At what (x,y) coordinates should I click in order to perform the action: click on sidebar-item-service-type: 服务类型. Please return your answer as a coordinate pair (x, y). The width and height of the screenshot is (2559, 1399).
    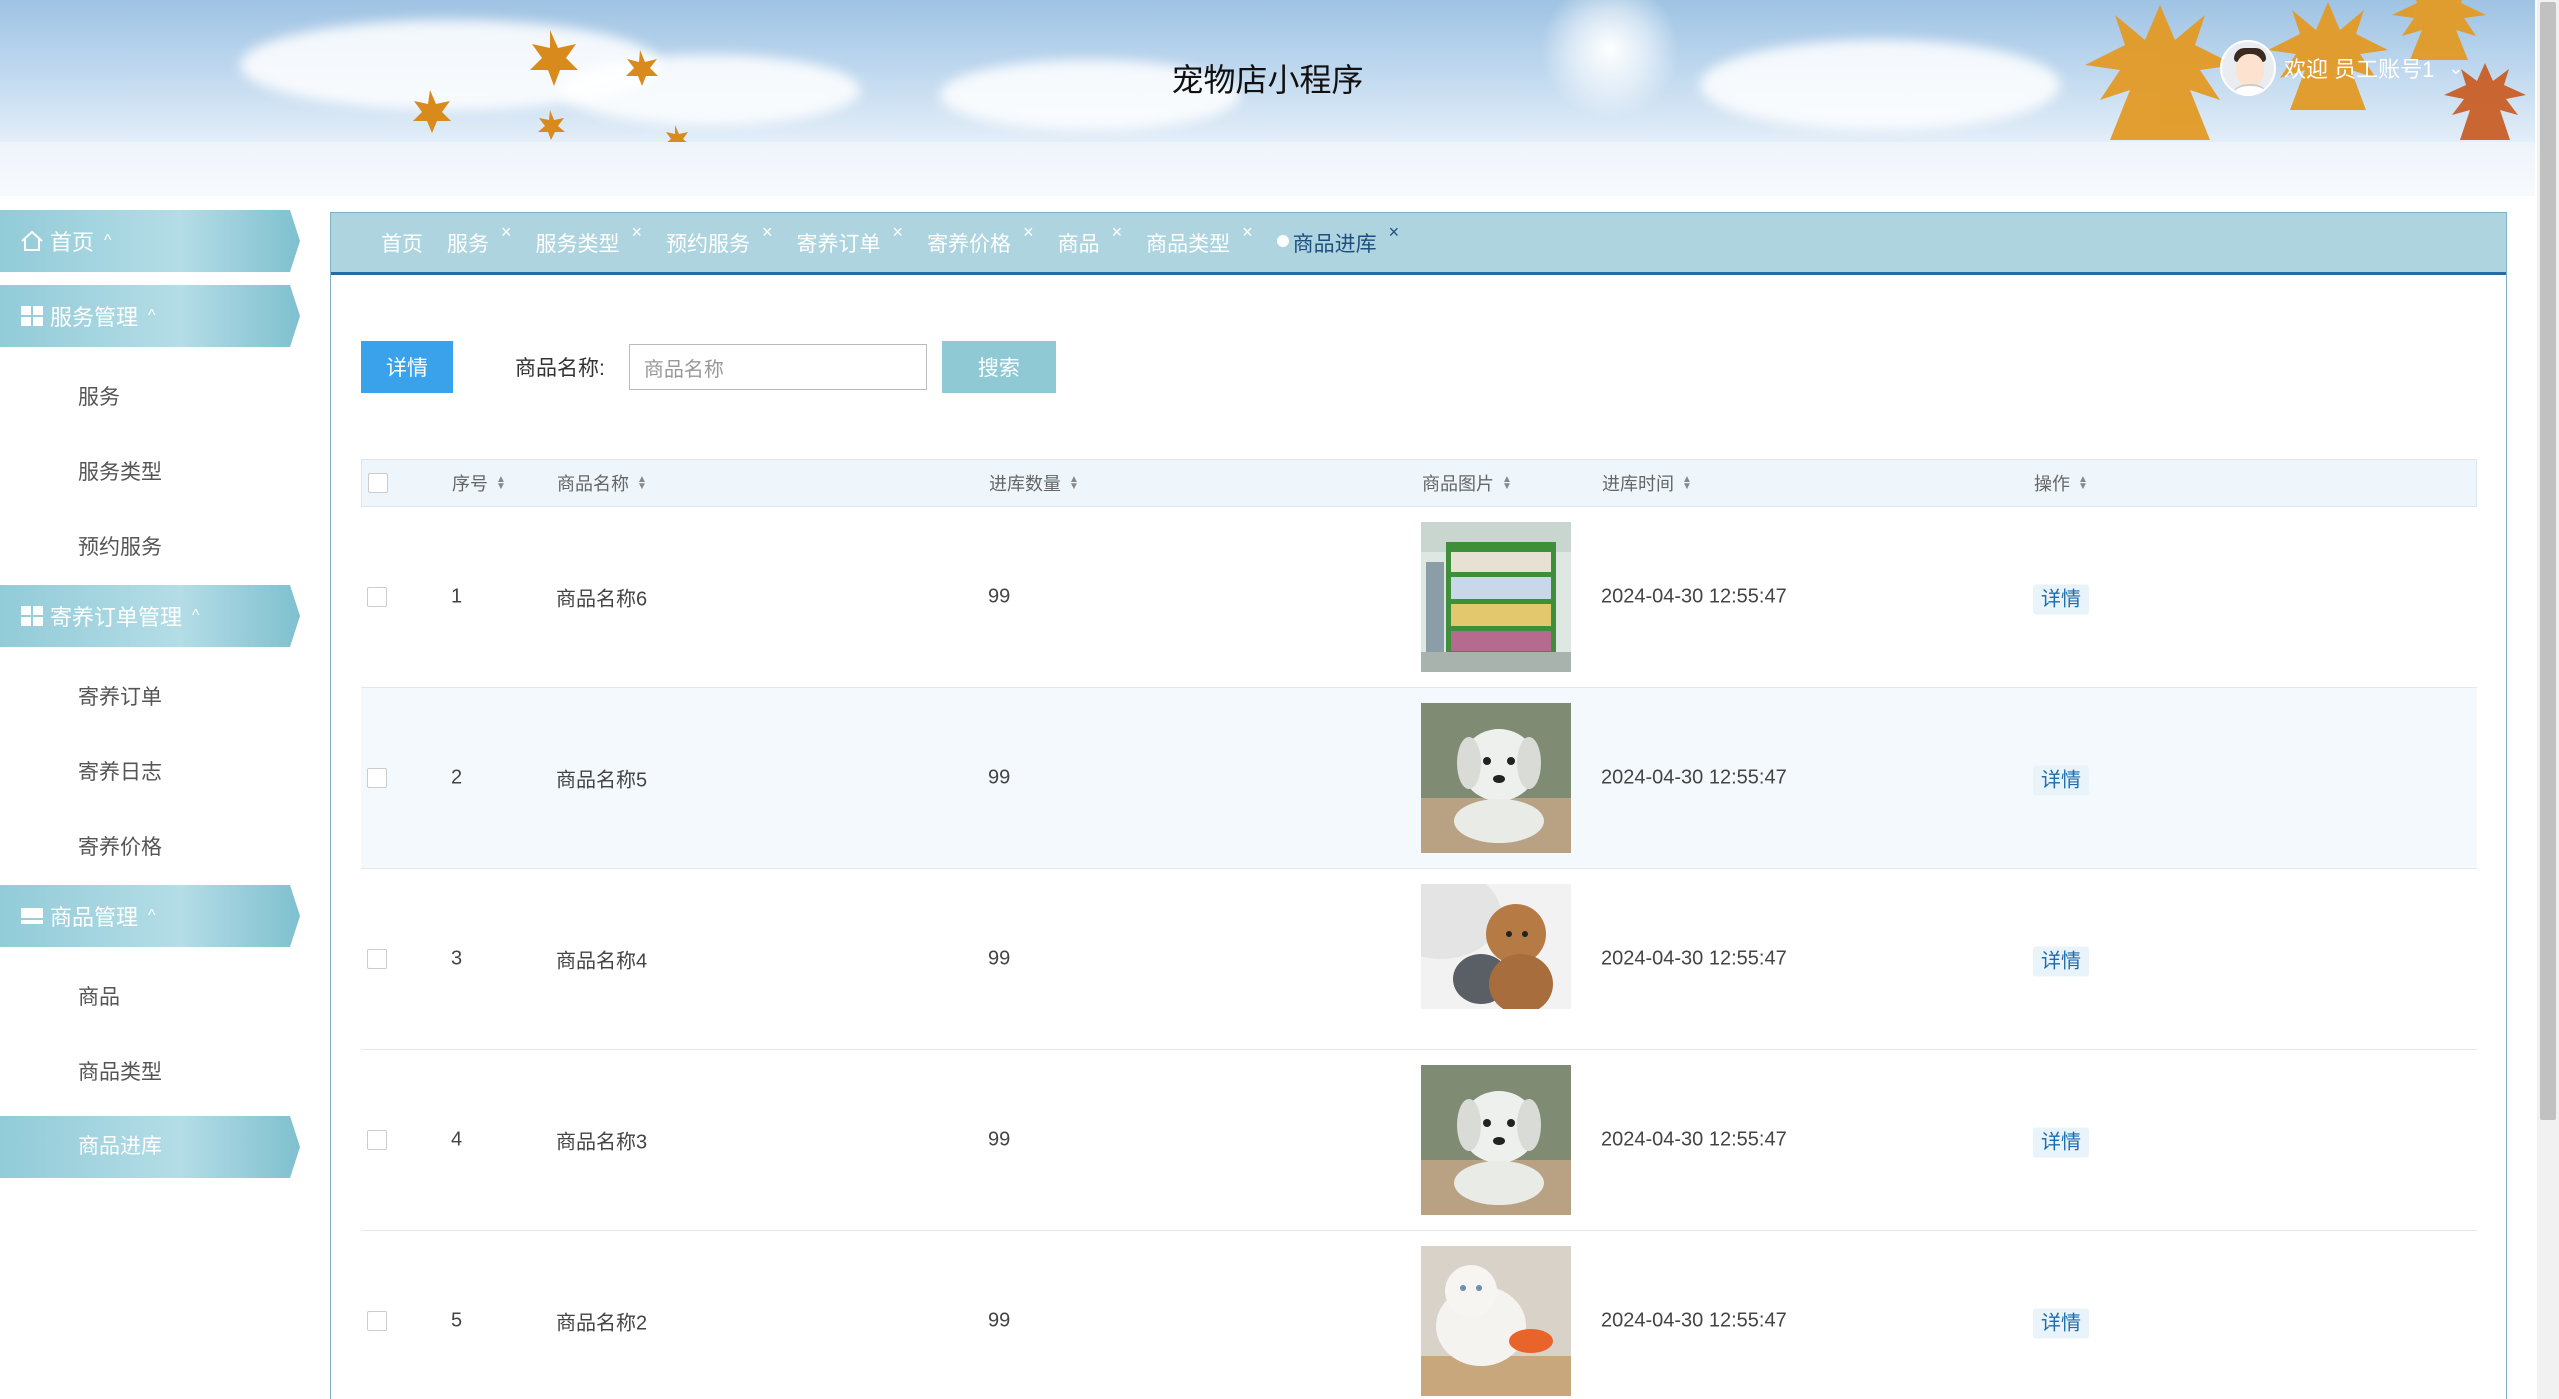
    Looking at the image, I should click on (150, 472).